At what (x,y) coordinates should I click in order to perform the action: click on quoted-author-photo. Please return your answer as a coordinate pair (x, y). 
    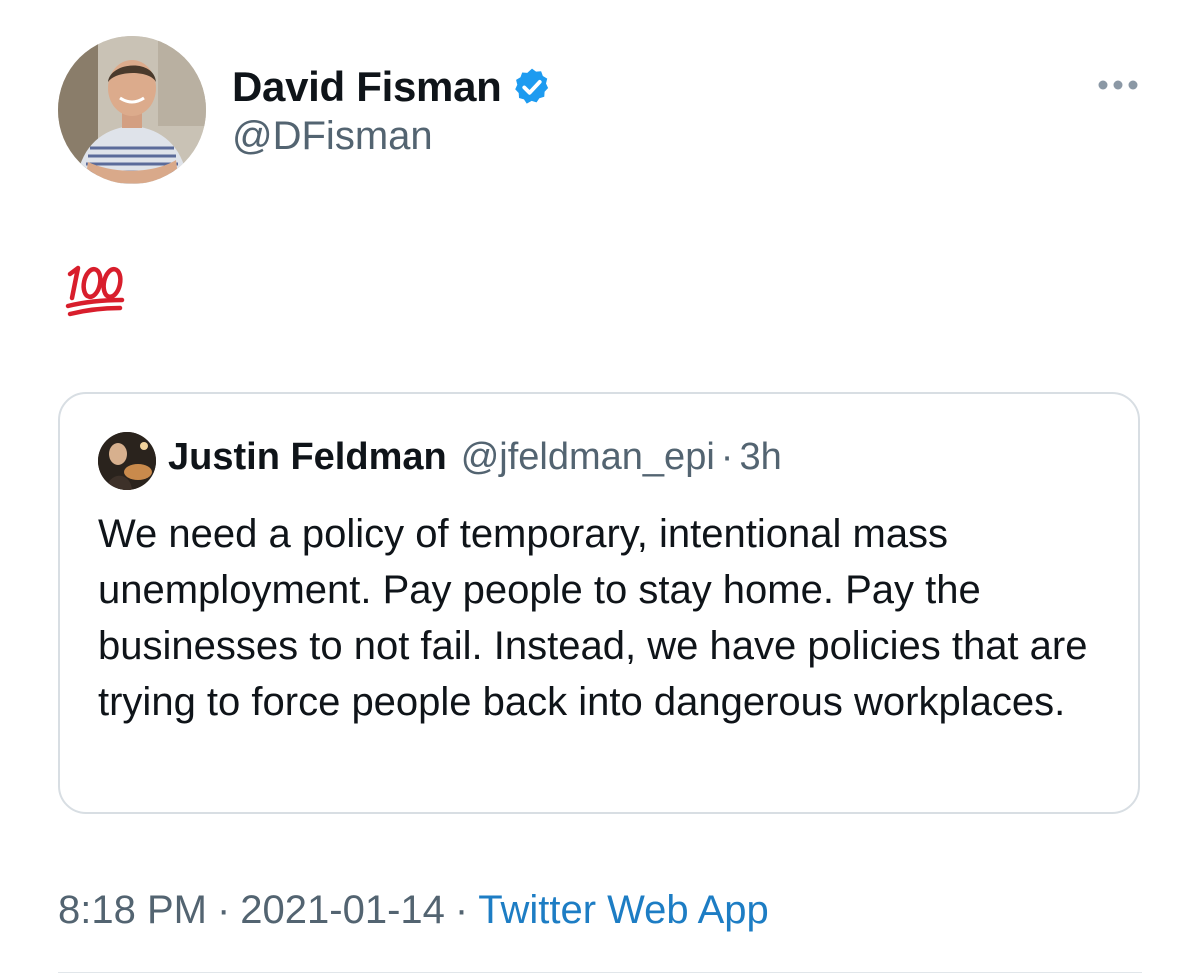
    Looking at the image, I should click on (127, 461).